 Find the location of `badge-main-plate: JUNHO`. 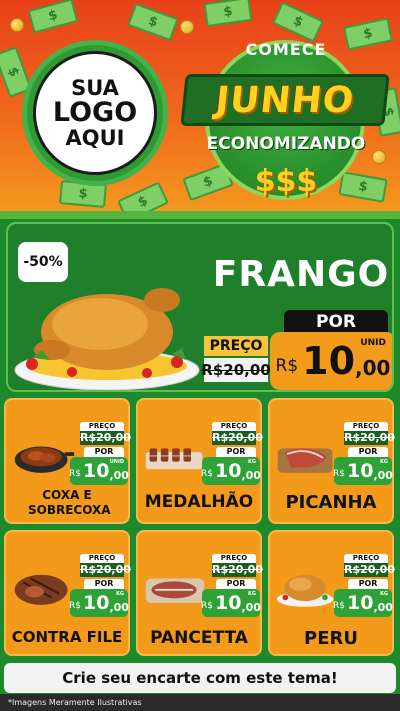

badge-main-plate: JUNHO is located at coordinates (285, 100).